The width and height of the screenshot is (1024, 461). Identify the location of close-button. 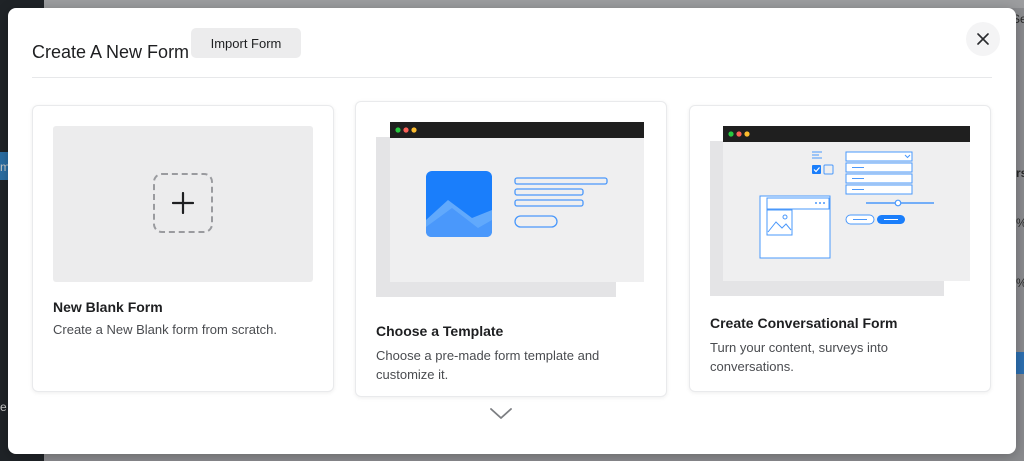
(983, 39).